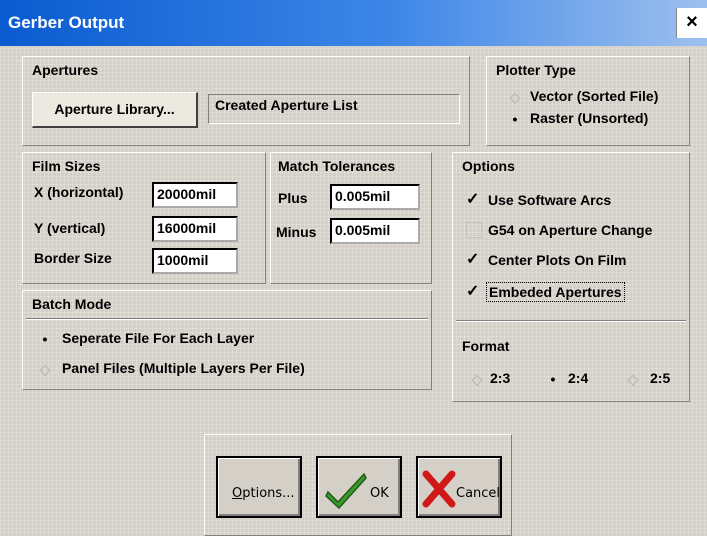  What do you see at coordinates (536, 70) in the screenshot?
I see `plotter-type-label: Plotter Type` at bounding box center [536, 70].